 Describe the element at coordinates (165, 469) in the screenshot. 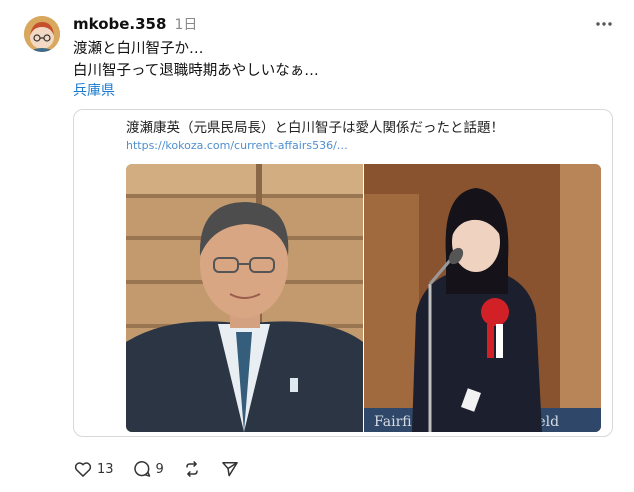

I see `post-action-bar: 13 9` at that location.